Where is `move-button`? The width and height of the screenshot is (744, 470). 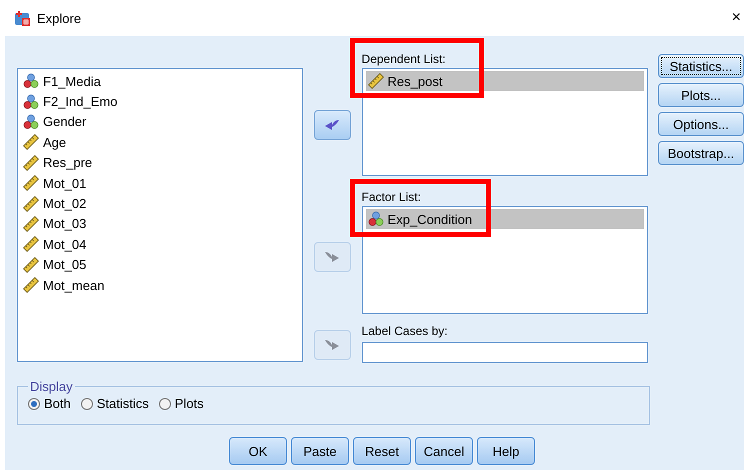
move-button is located at coordinates (332, 125).